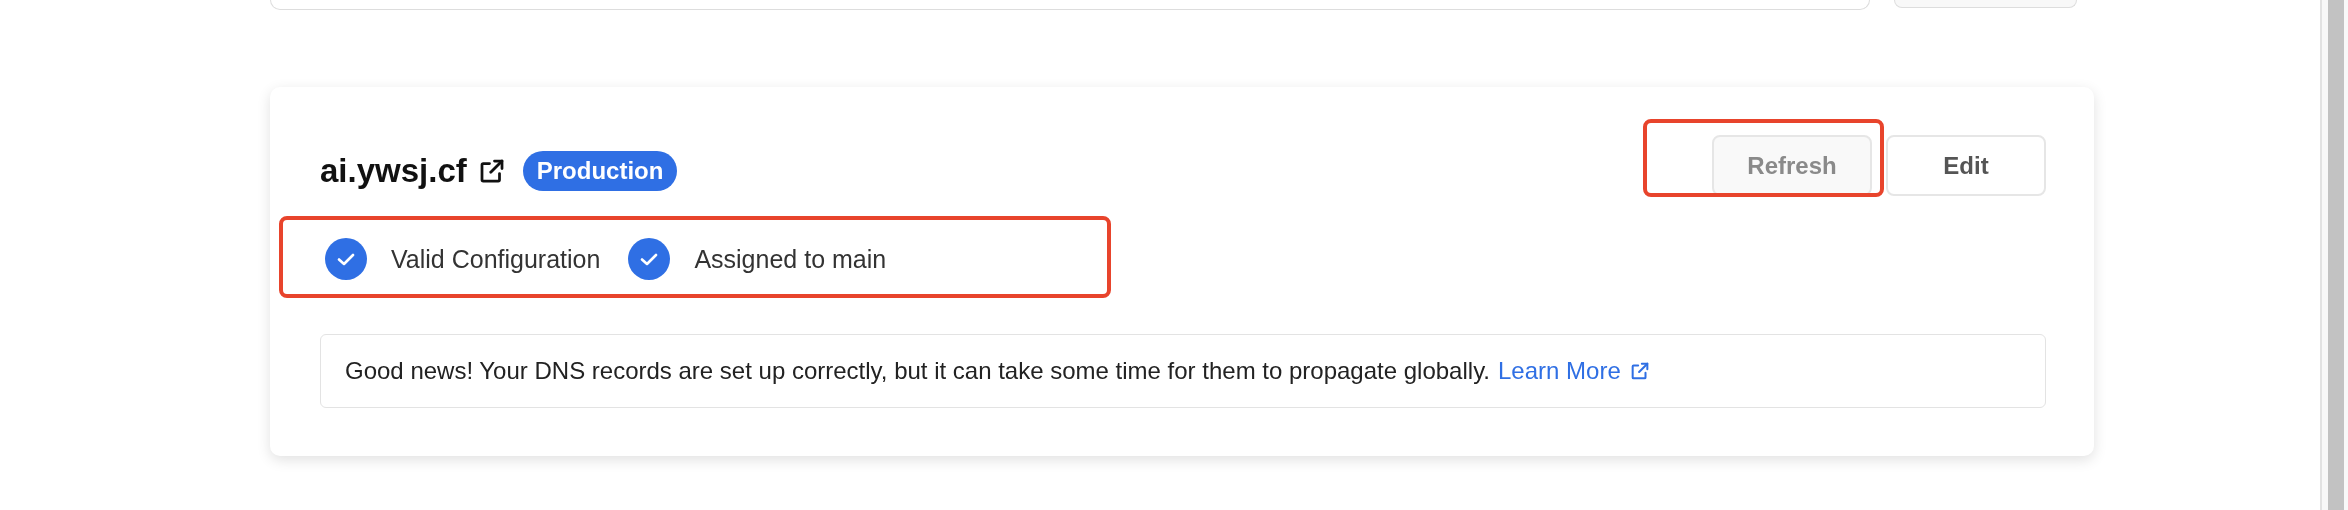 The image size is (2348, 510). I want to click on status-label: Assigned to main, so click(790, 259).